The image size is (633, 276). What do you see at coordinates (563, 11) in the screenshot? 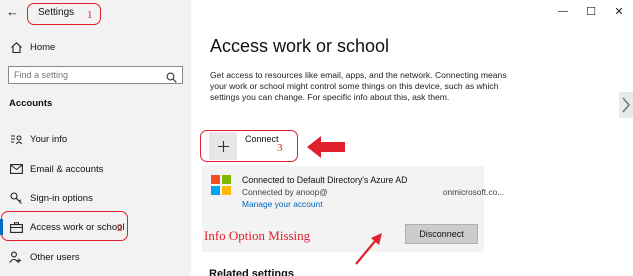
I see `minimize-icon: —` at bounding box center [563, 11].